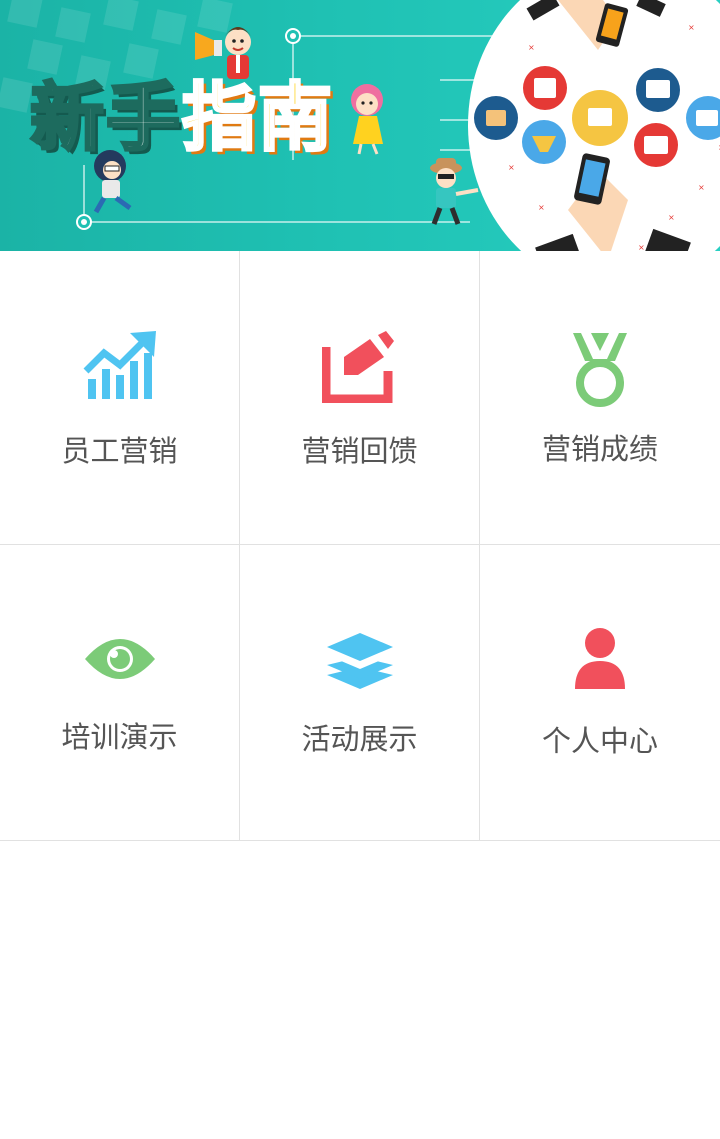 This screenshot has width=720, height=1139. Describe the element at coordinates (600, 658) in the screenshot. I see `user-icon` at that location.